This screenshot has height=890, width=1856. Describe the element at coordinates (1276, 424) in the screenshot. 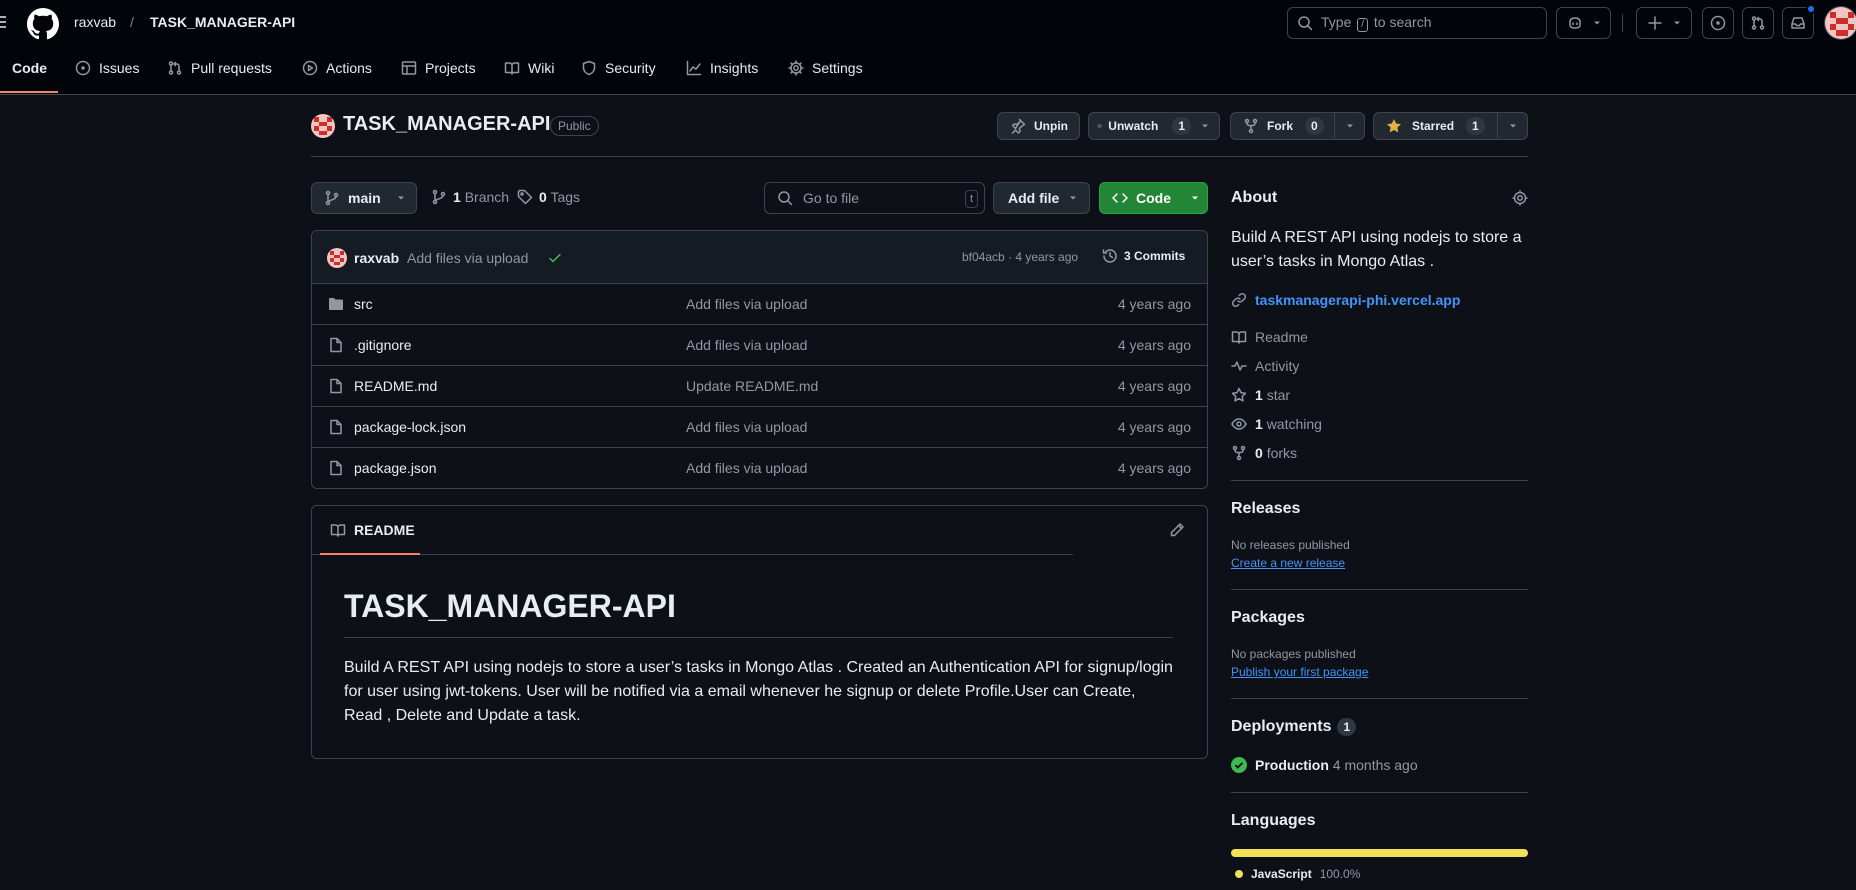

I see `watchers-link: 1 watching` at that location.